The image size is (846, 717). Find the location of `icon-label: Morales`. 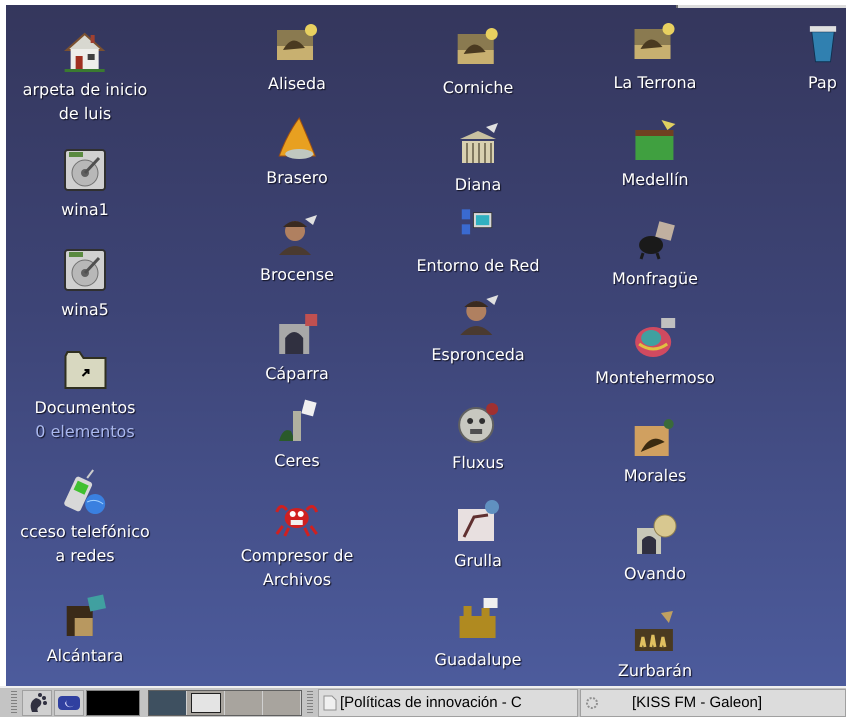

icon-label: Morales is located at coordinates (655, 476).